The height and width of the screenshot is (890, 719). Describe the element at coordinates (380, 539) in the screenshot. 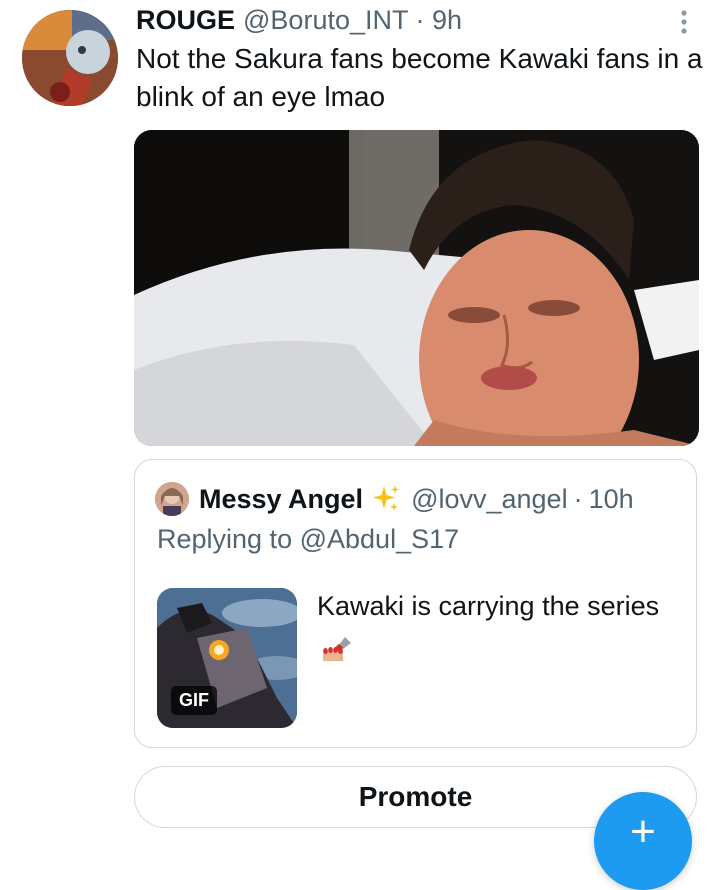

I see `replying-to-mention: @Abdul_S17` at that location.